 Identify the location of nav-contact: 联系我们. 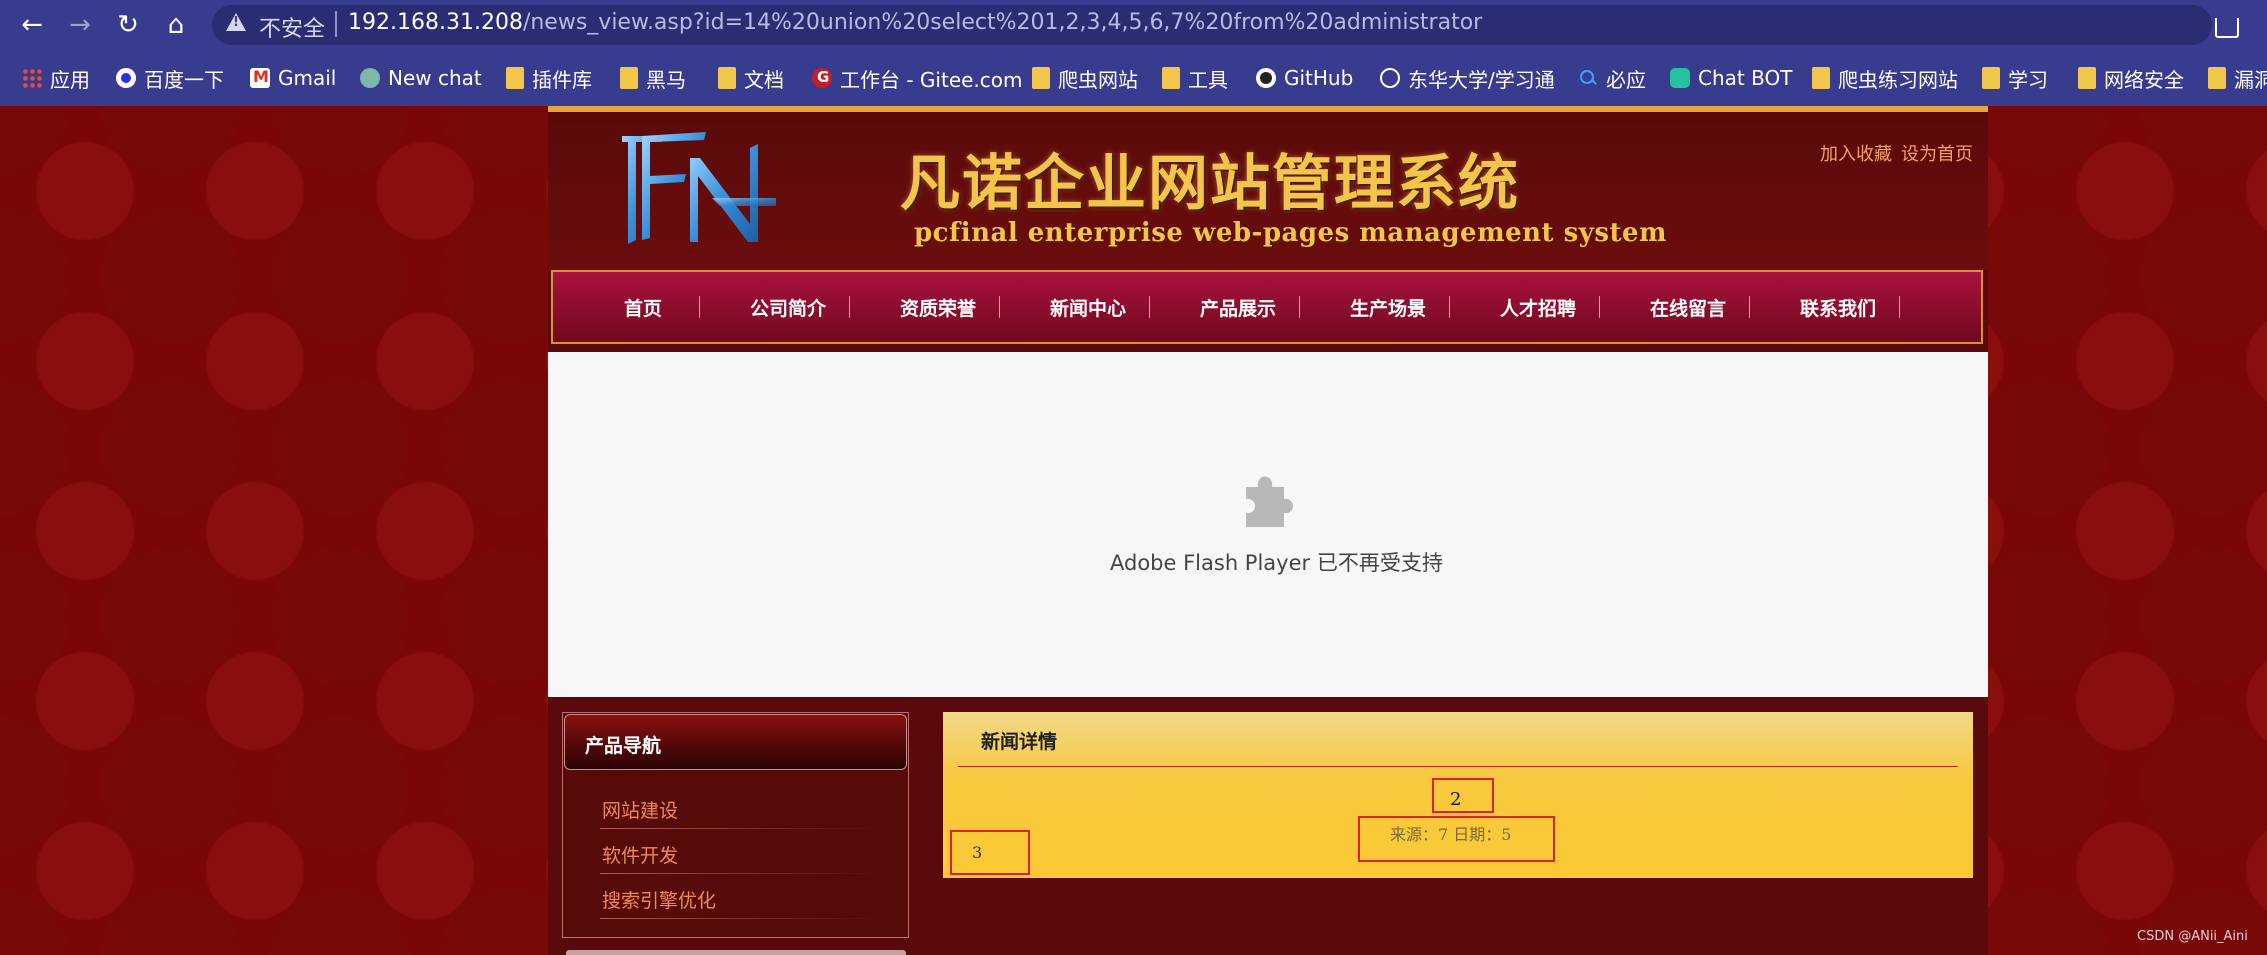
(1838, 307).